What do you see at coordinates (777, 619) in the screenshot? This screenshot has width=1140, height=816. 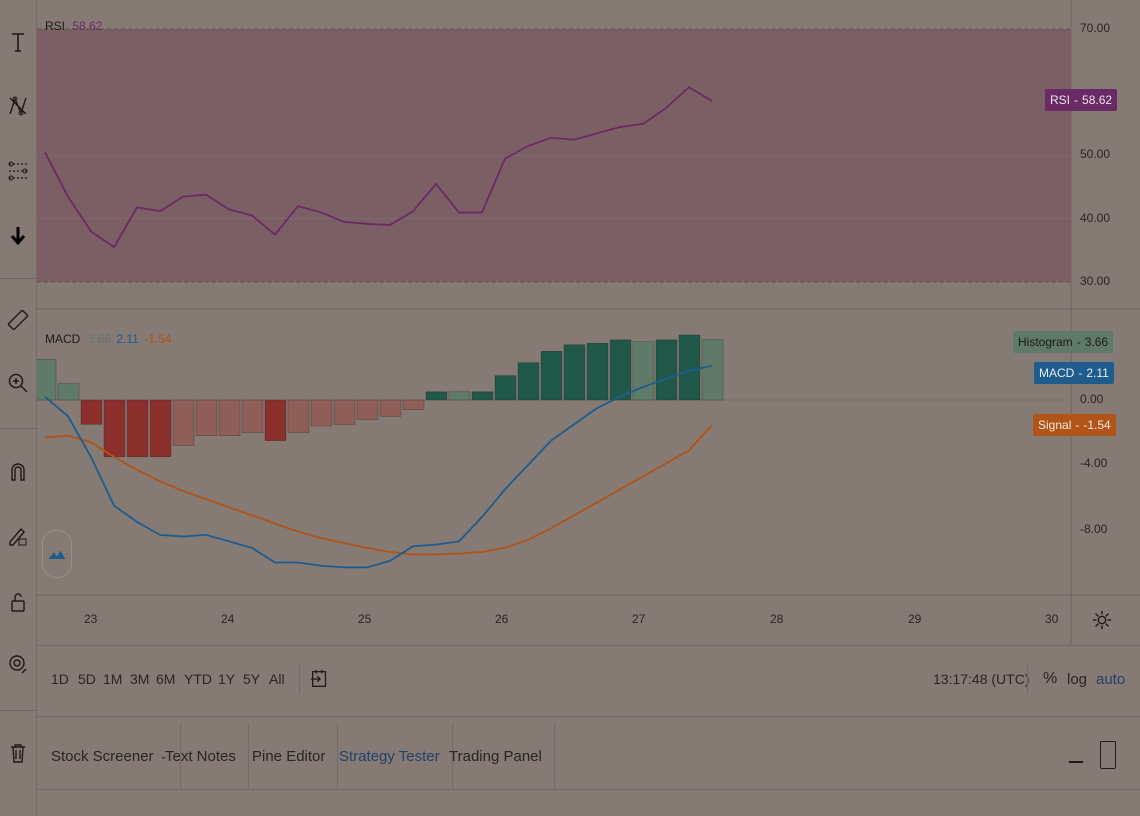 I see `x-tick-28: 28` at bounding box center [777, 619].